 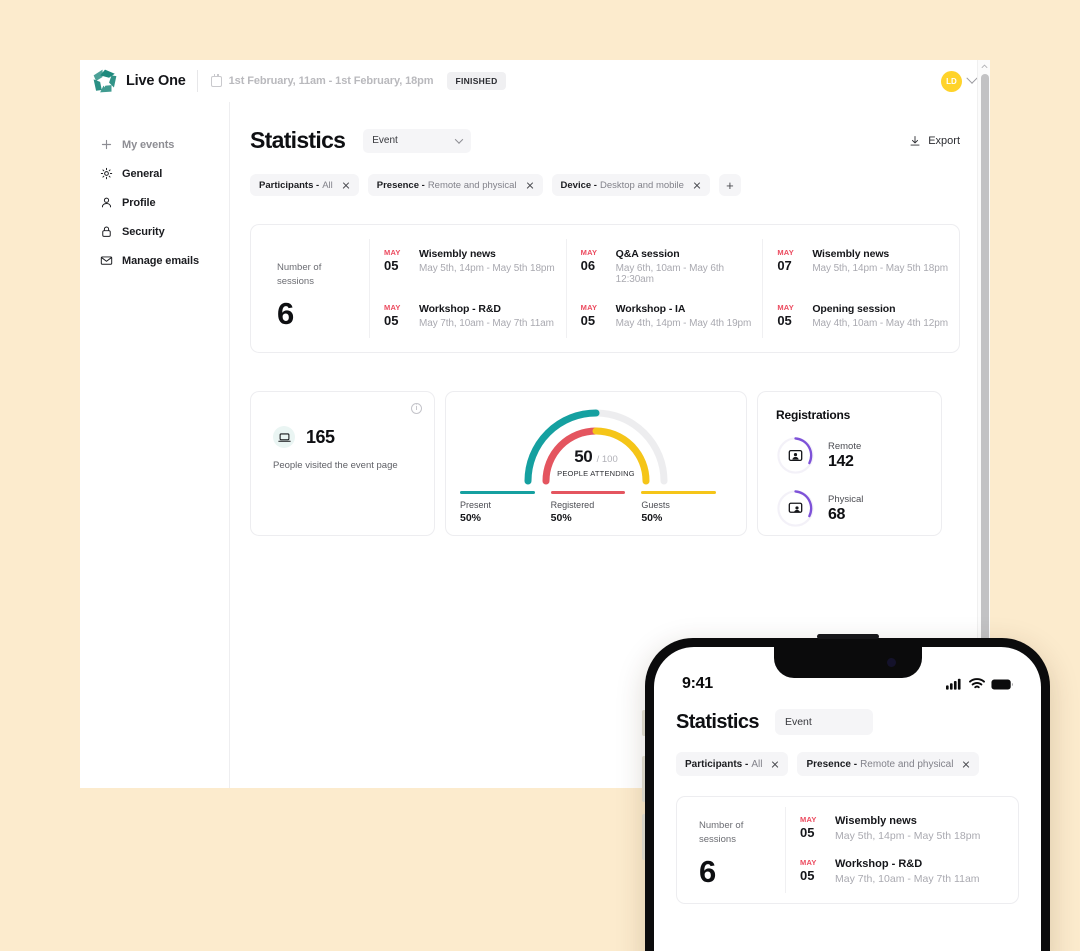 What do you see at coordinates (858, 508) in the screenshot?
I see `registration-row-physical: Physical 68` at bounding box center [858, 508].